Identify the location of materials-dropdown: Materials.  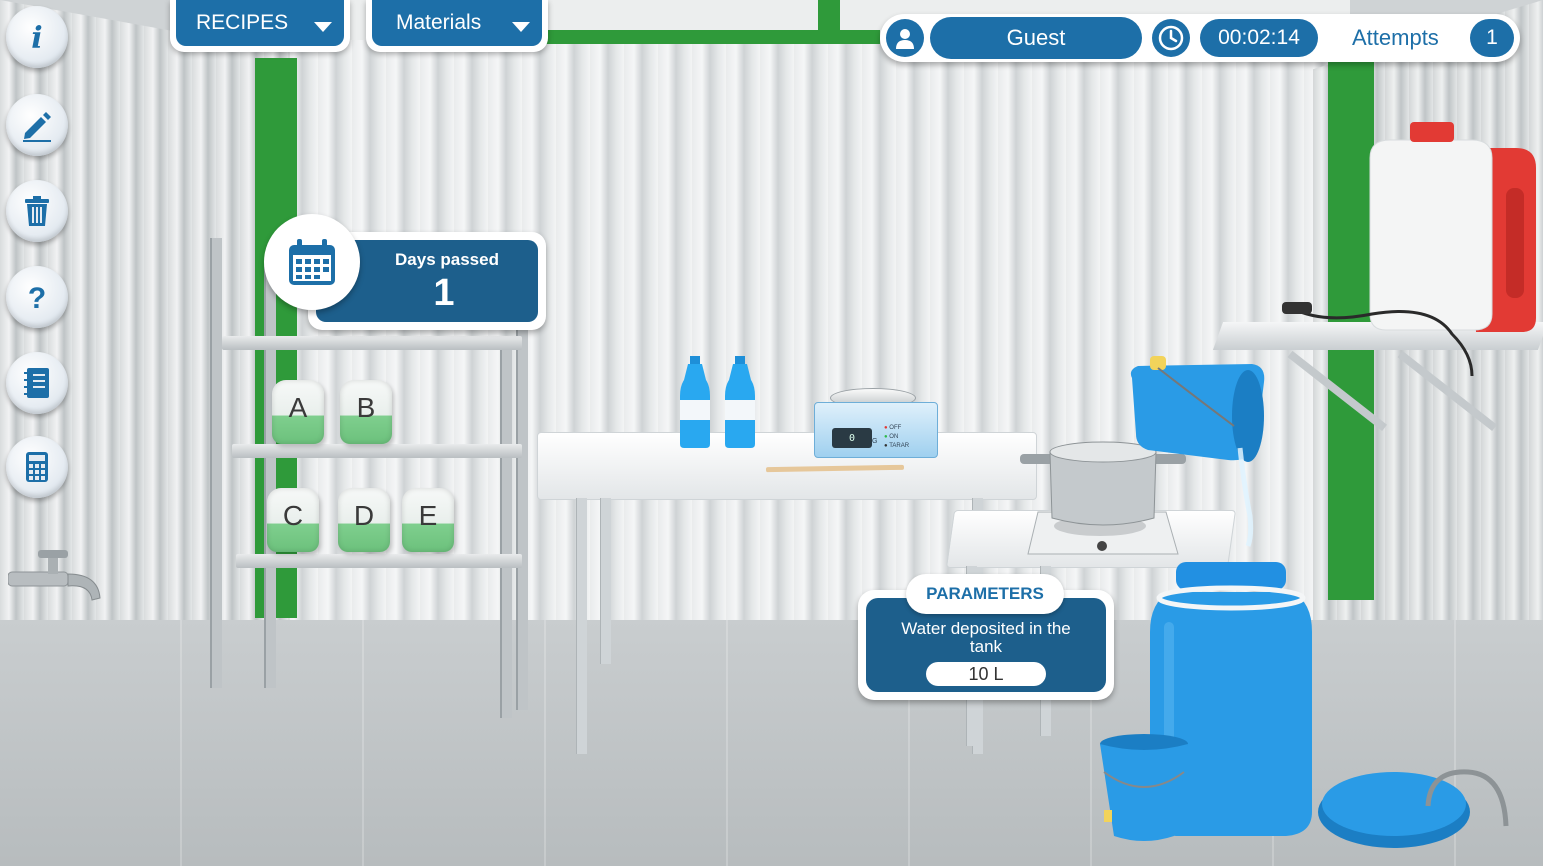
(457, 26).